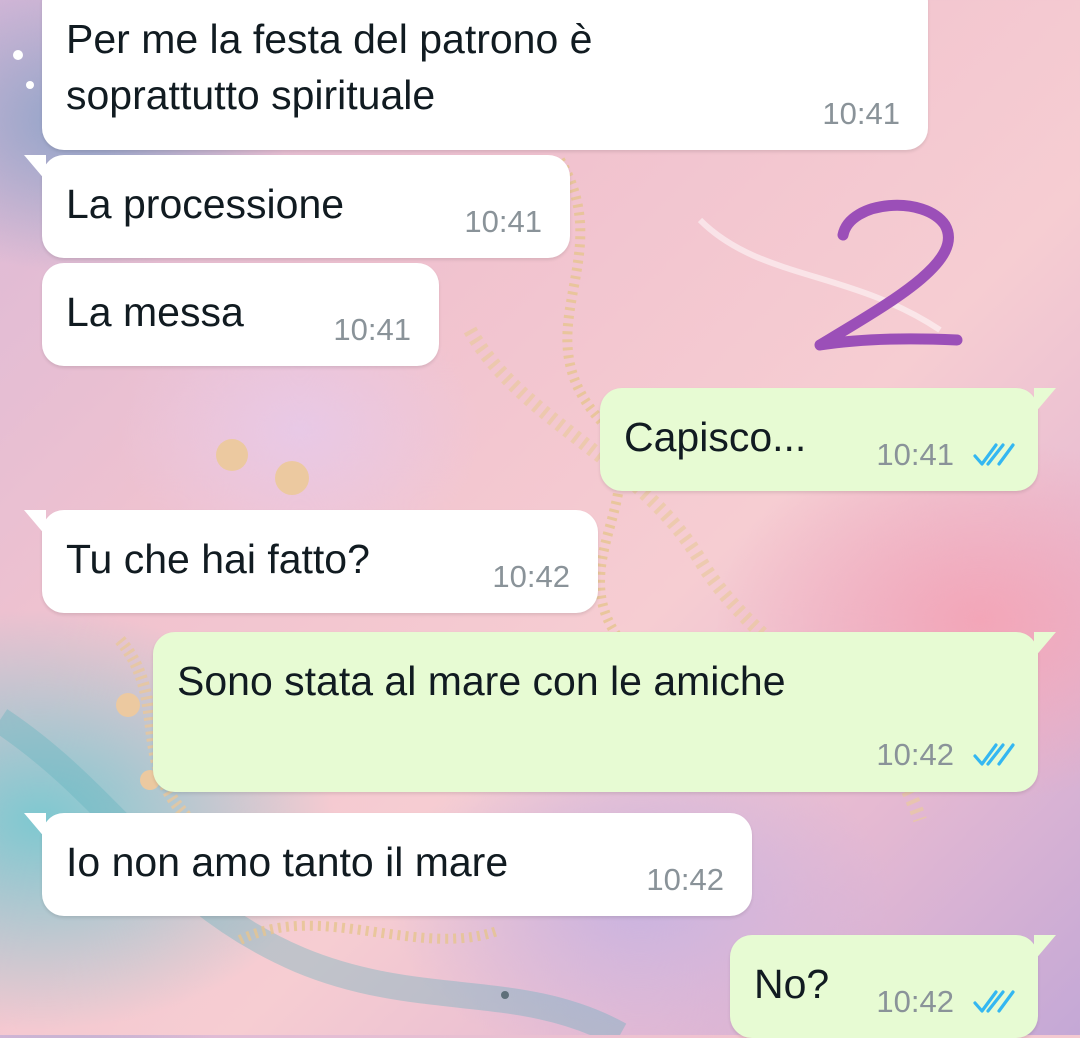  I want to click on message-text-line: No?, so click(792, 984).